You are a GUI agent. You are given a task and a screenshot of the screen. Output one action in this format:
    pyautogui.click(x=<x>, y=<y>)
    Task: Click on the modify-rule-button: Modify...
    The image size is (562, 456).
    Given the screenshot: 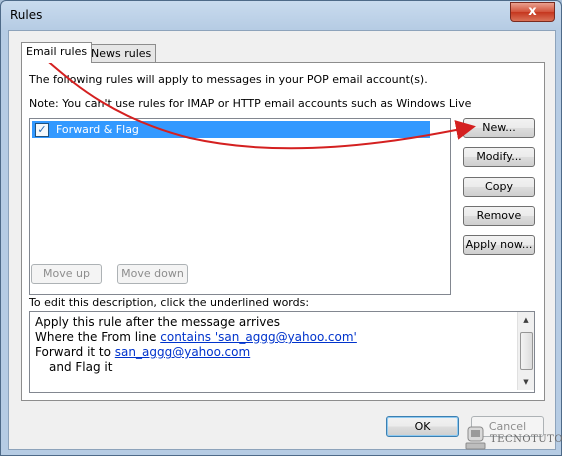 What is the action you would take?
    pyautogui.click(x=499, y=157)
    